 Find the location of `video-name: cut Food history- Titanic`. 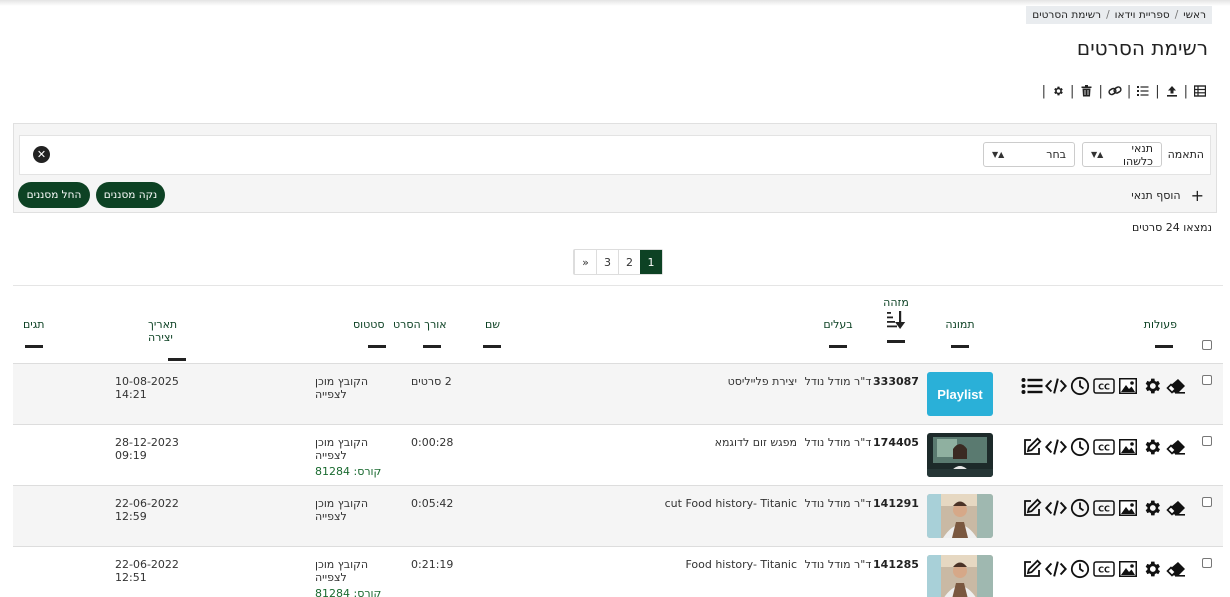

video-name: cut Food history- Titanic is located at coordinates (731, 503).